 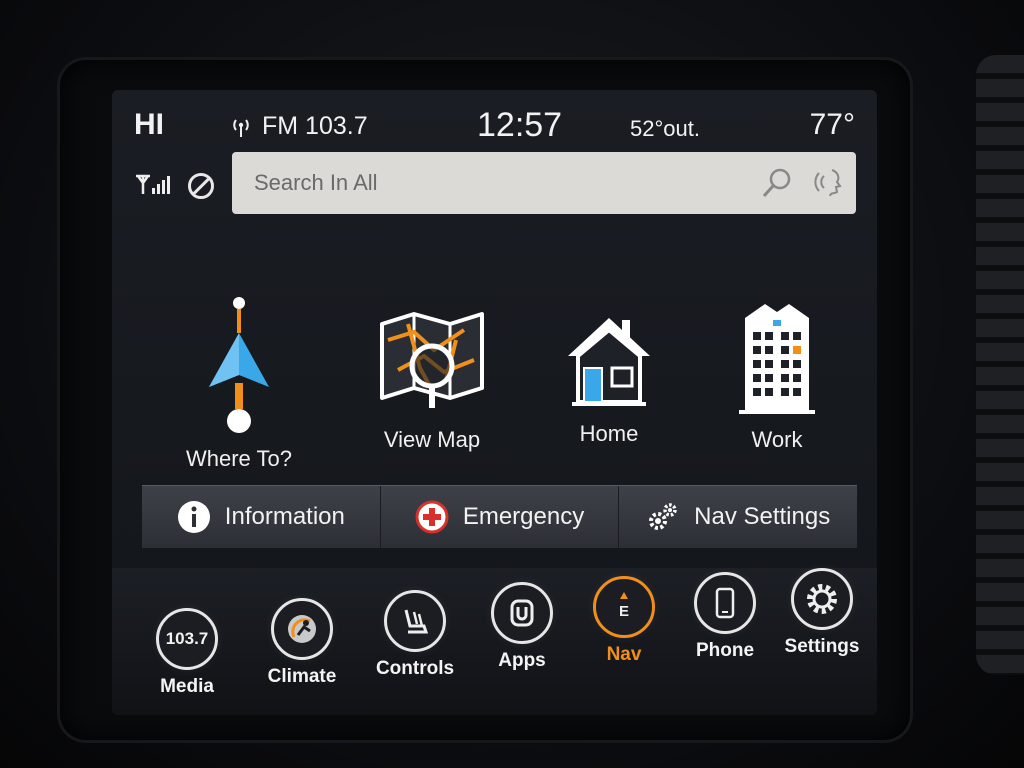 I want to click on media-icon: 103.7, so click(x=187, y=639).